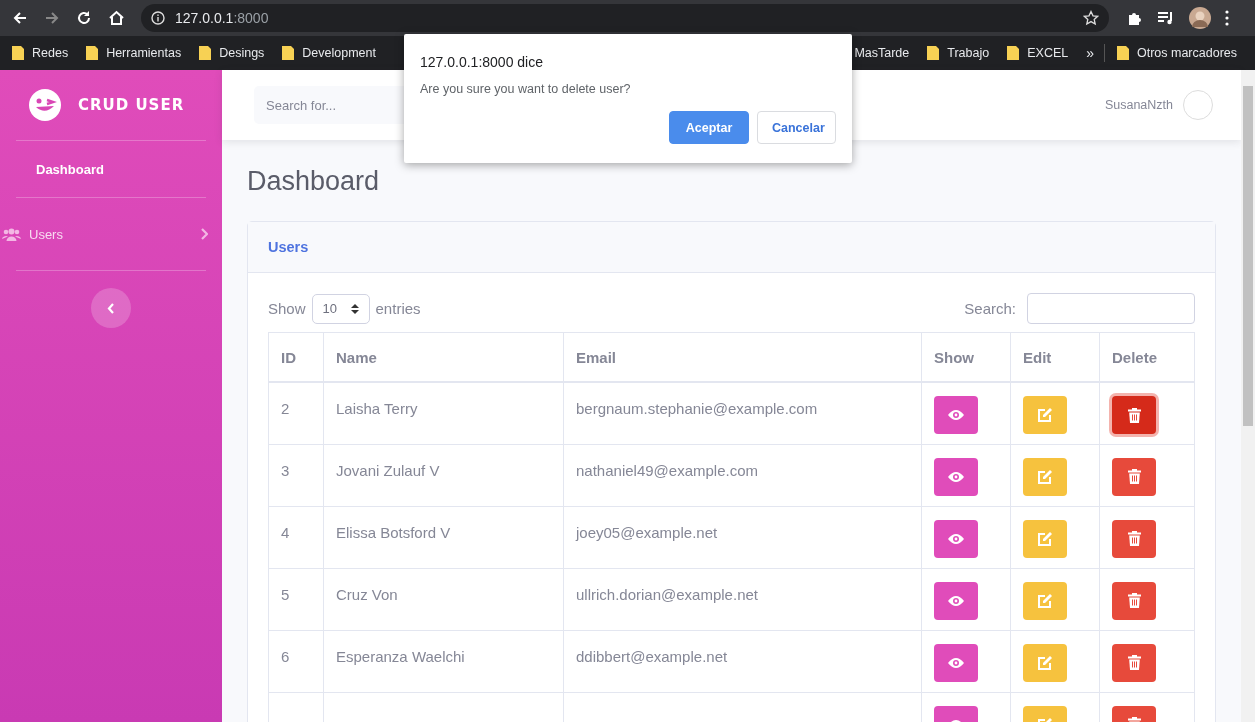  Describe the element at coordinates (296, 475) in the screenshot. I see `table-cell: 3` at that location.